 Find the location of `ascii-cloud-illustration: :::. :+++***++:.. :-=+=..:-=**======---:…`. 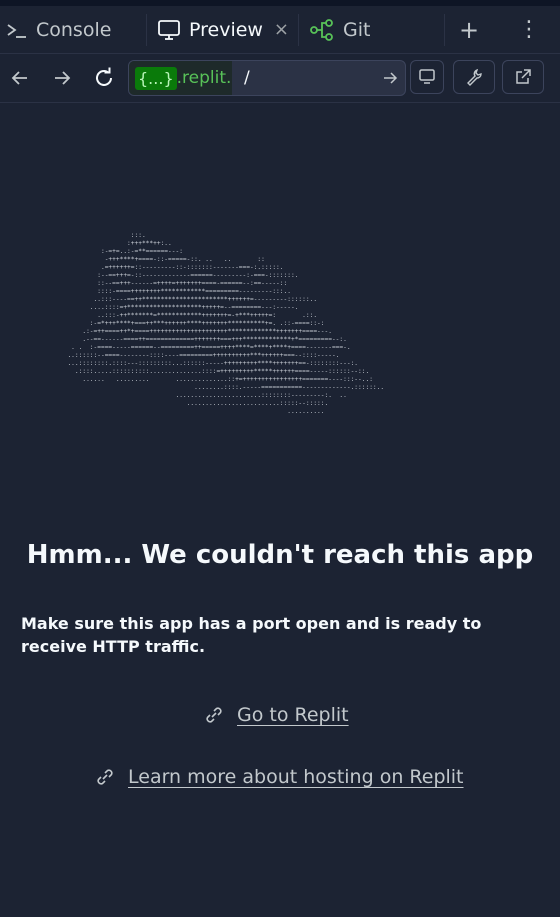

ascii-cloud-illustration: :::. :+++***++:.. :-=+=..:-=**======---:… is located at coordinates (226, 323).